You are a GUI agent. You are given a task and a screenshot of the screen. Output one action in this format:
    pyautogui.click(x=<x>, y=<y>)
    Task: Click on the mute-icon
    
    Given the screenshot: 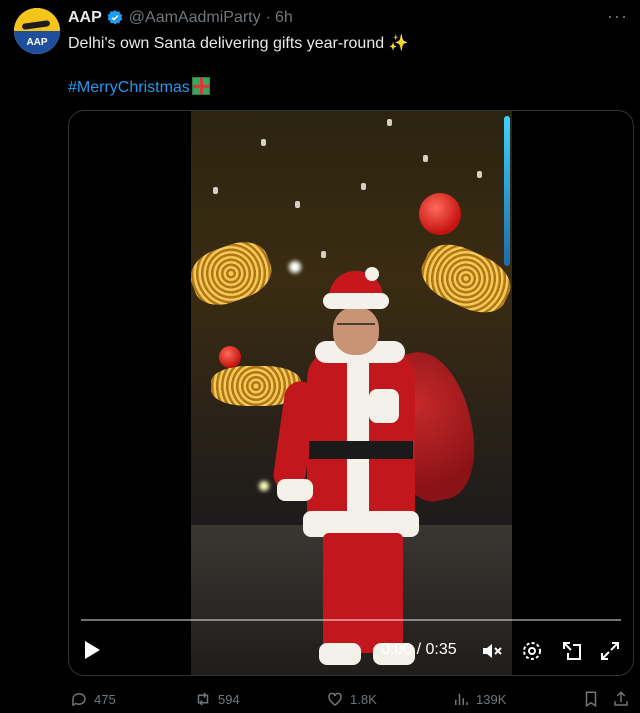 What is the action you would take?
    pyautogui.click(x=492, y=651)
    